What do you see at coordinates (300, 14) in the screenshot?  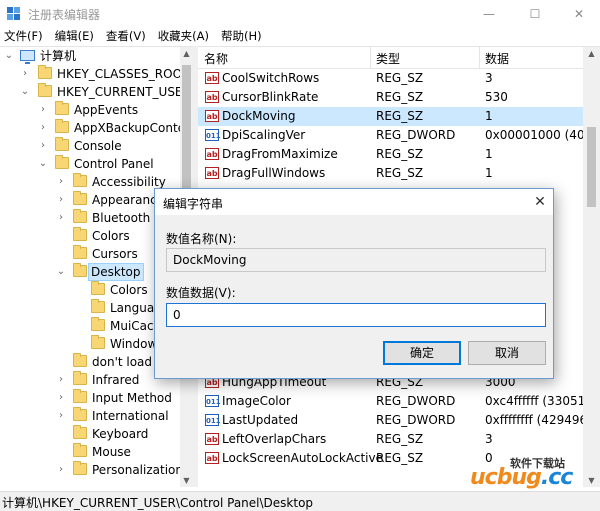 I see `window-titlebar: 注册表编辑器 — ☐ ✕` at bounding box center [300, 14].